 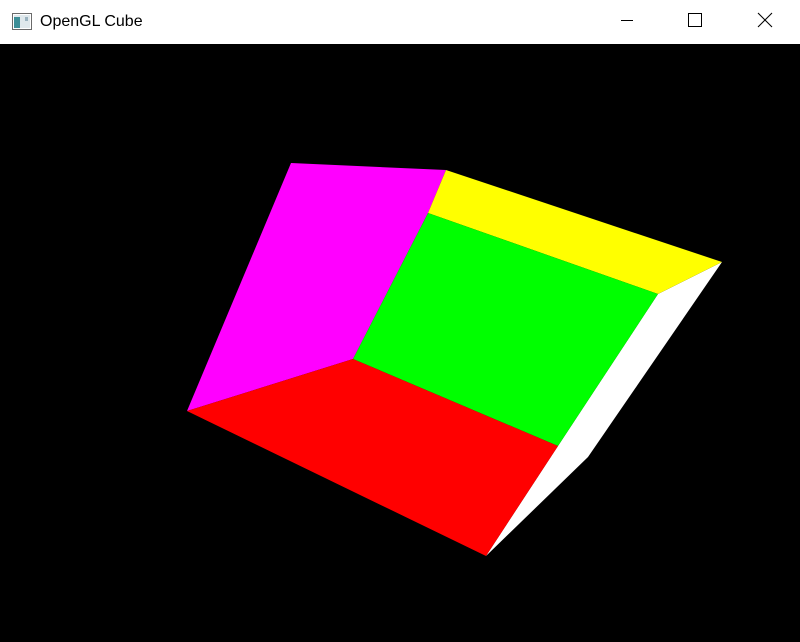 I want to click on close-button, so click(x=765, y=22).